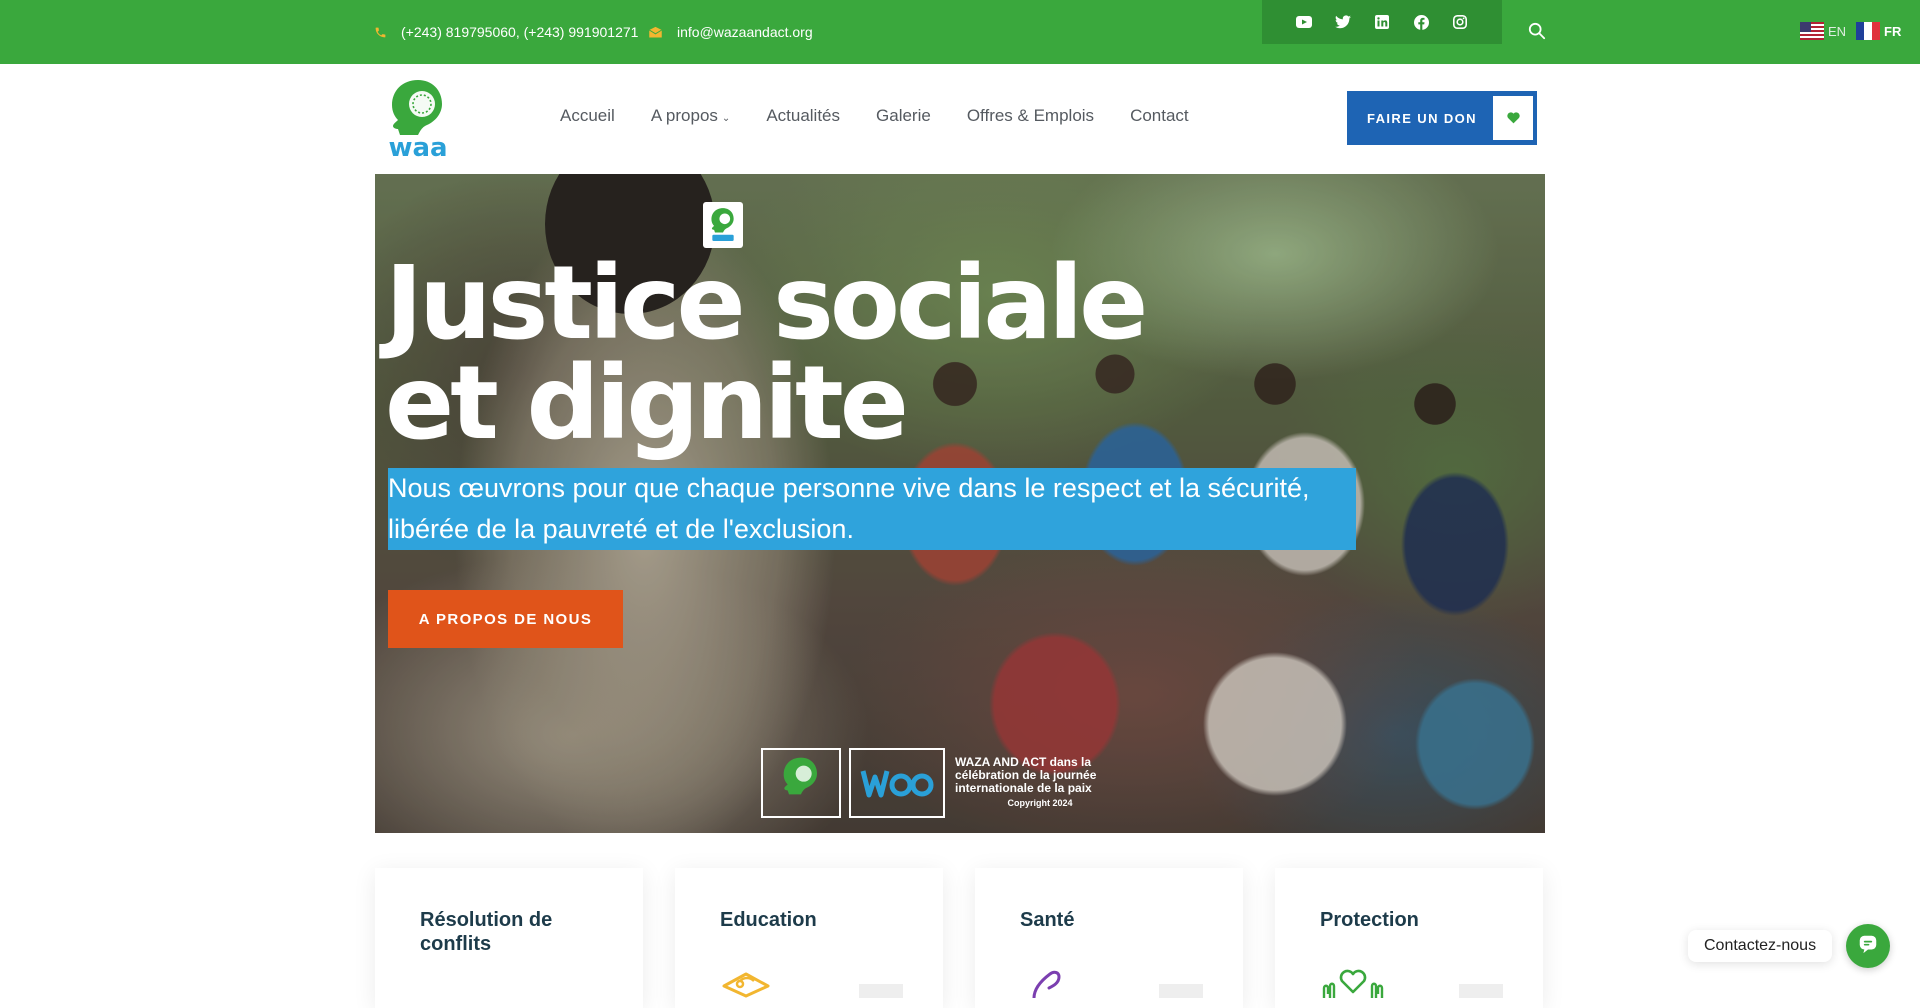 This screenshot has height=1008, width=1920. I want to click on social-links, so click(1382, 22).